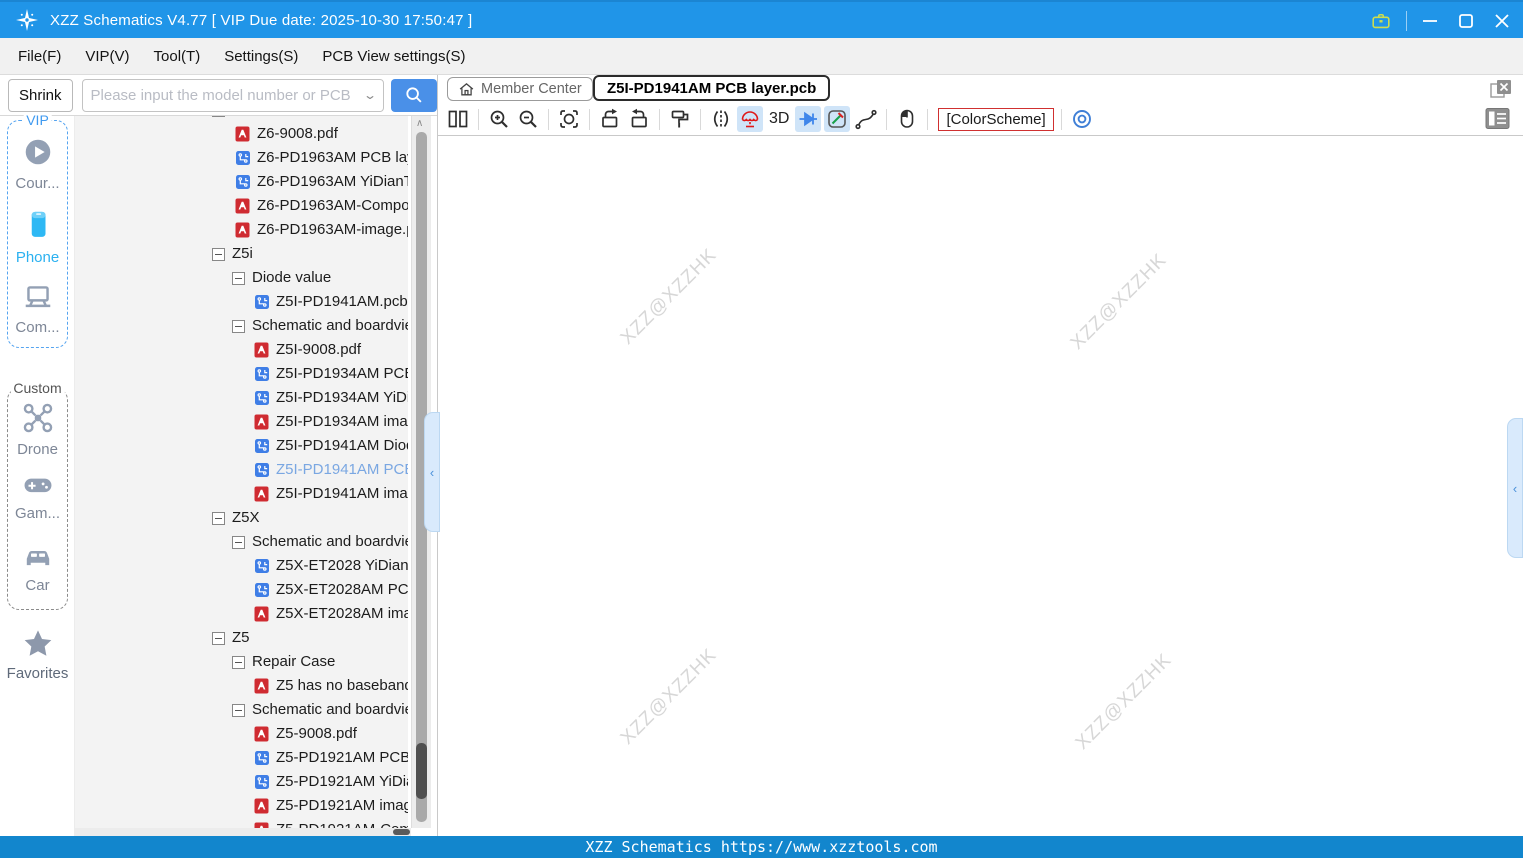 This screenshot has height=858, width=1523. Describe the element at coordinates (241, 447) in the screenshot. I see `tree-file-z5i-pd1941am-diode-value-pcb: Z5I-PD1941AM Diode value.pcb` at that location.